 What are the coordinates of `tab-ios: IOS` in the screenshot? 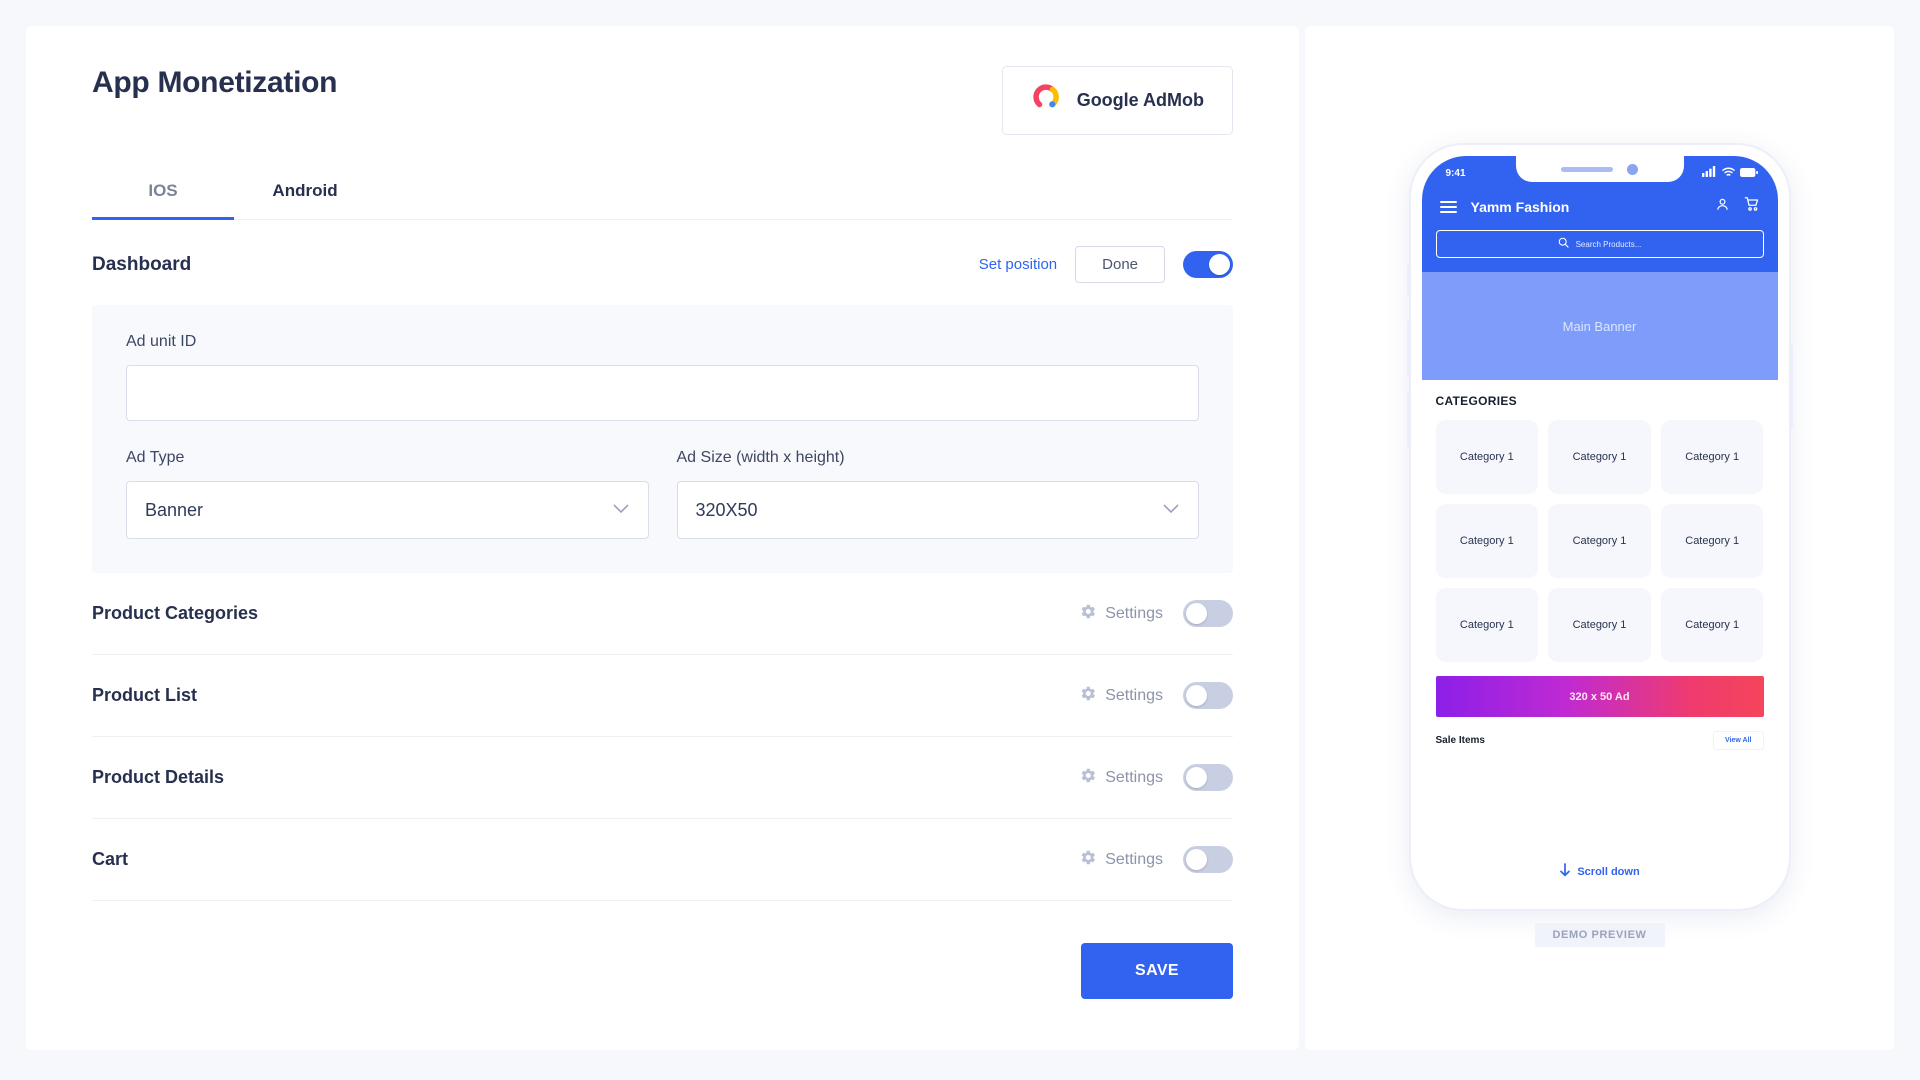 It's located at (163, 200).